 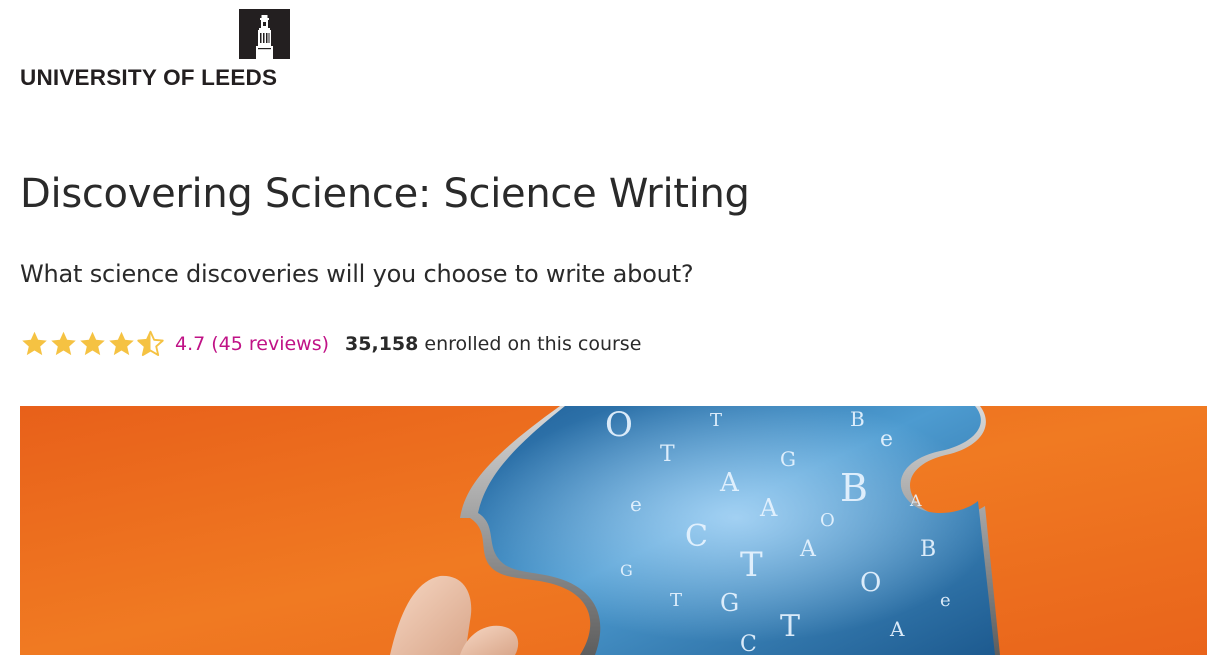 I want to click on reviews-link: 4.7 (45 reviews), so click(x=252, y=344).